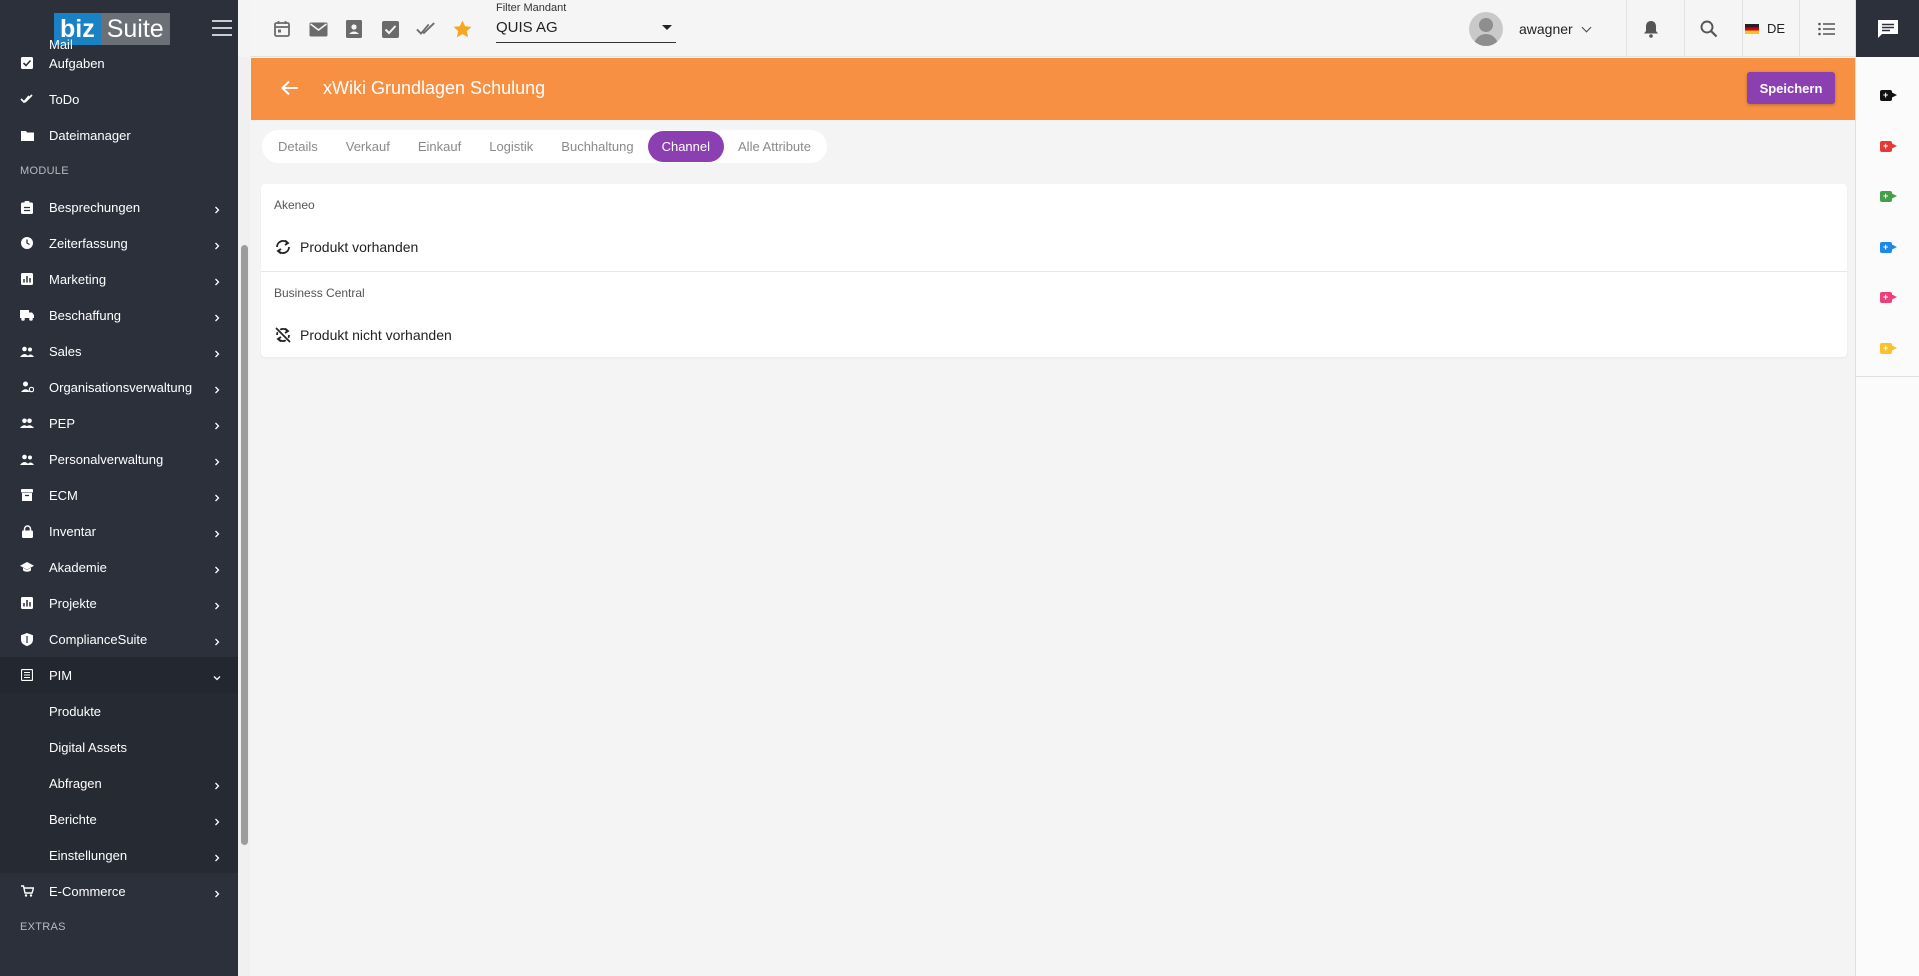 Image resolution: width=1919 pixels, height=976 pixels. Describe the element at coordinates (63, 495) in the screenshot. I see `sidebar-item-label: ECM` at that location.